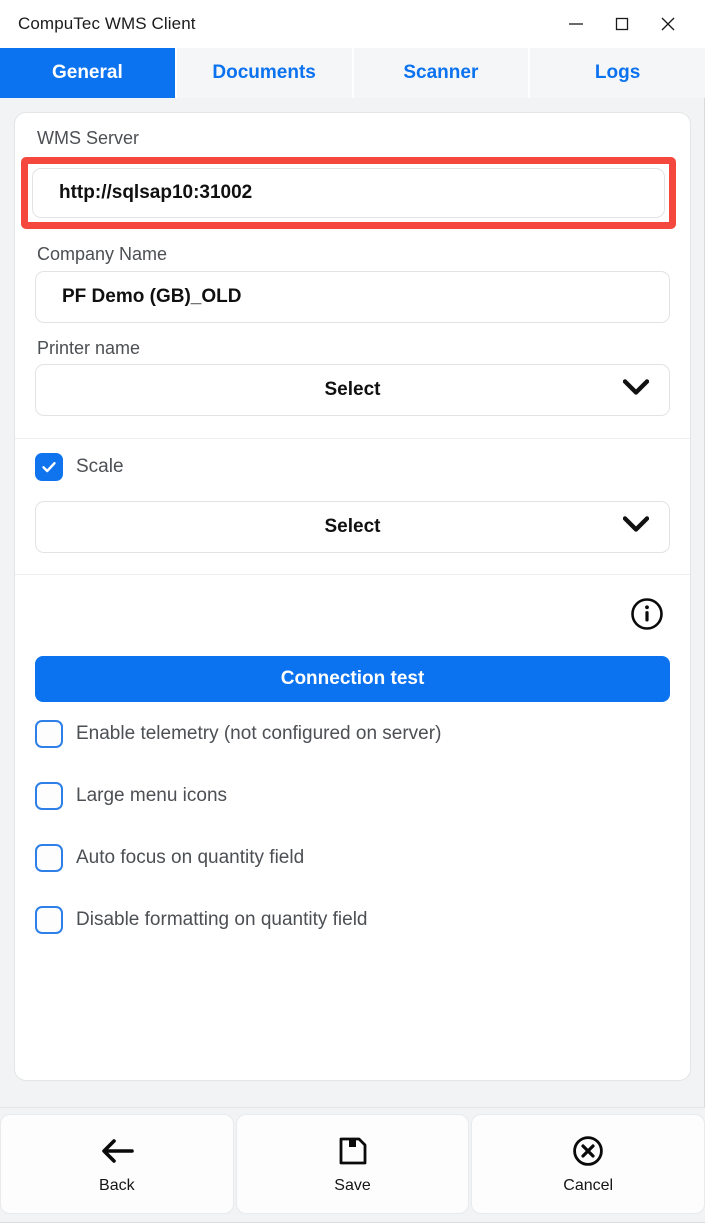 The height and width of the screenshot is (1223, 705). Describe the element at coordinates (117, 1151) in the screenshot. I see `arrow-left-icon` at that location.